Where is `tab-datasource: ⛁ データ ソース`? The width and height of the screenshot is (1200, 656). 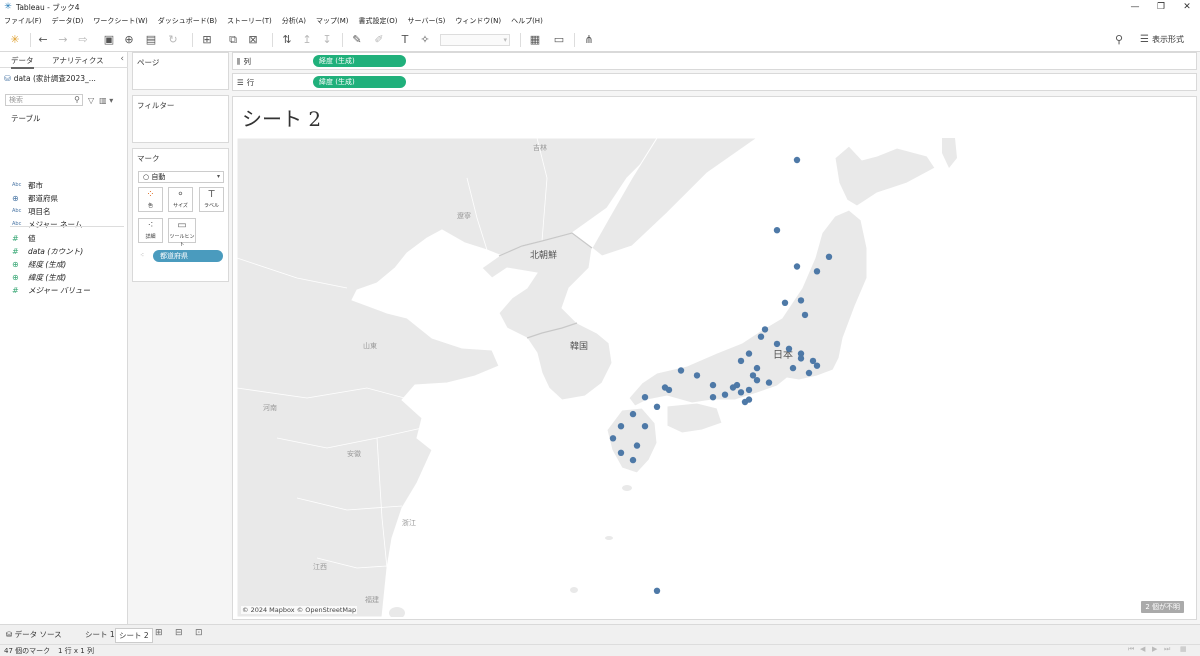 tab-datasource: ⛁ データ ソース is located at coordinates (34, 635).